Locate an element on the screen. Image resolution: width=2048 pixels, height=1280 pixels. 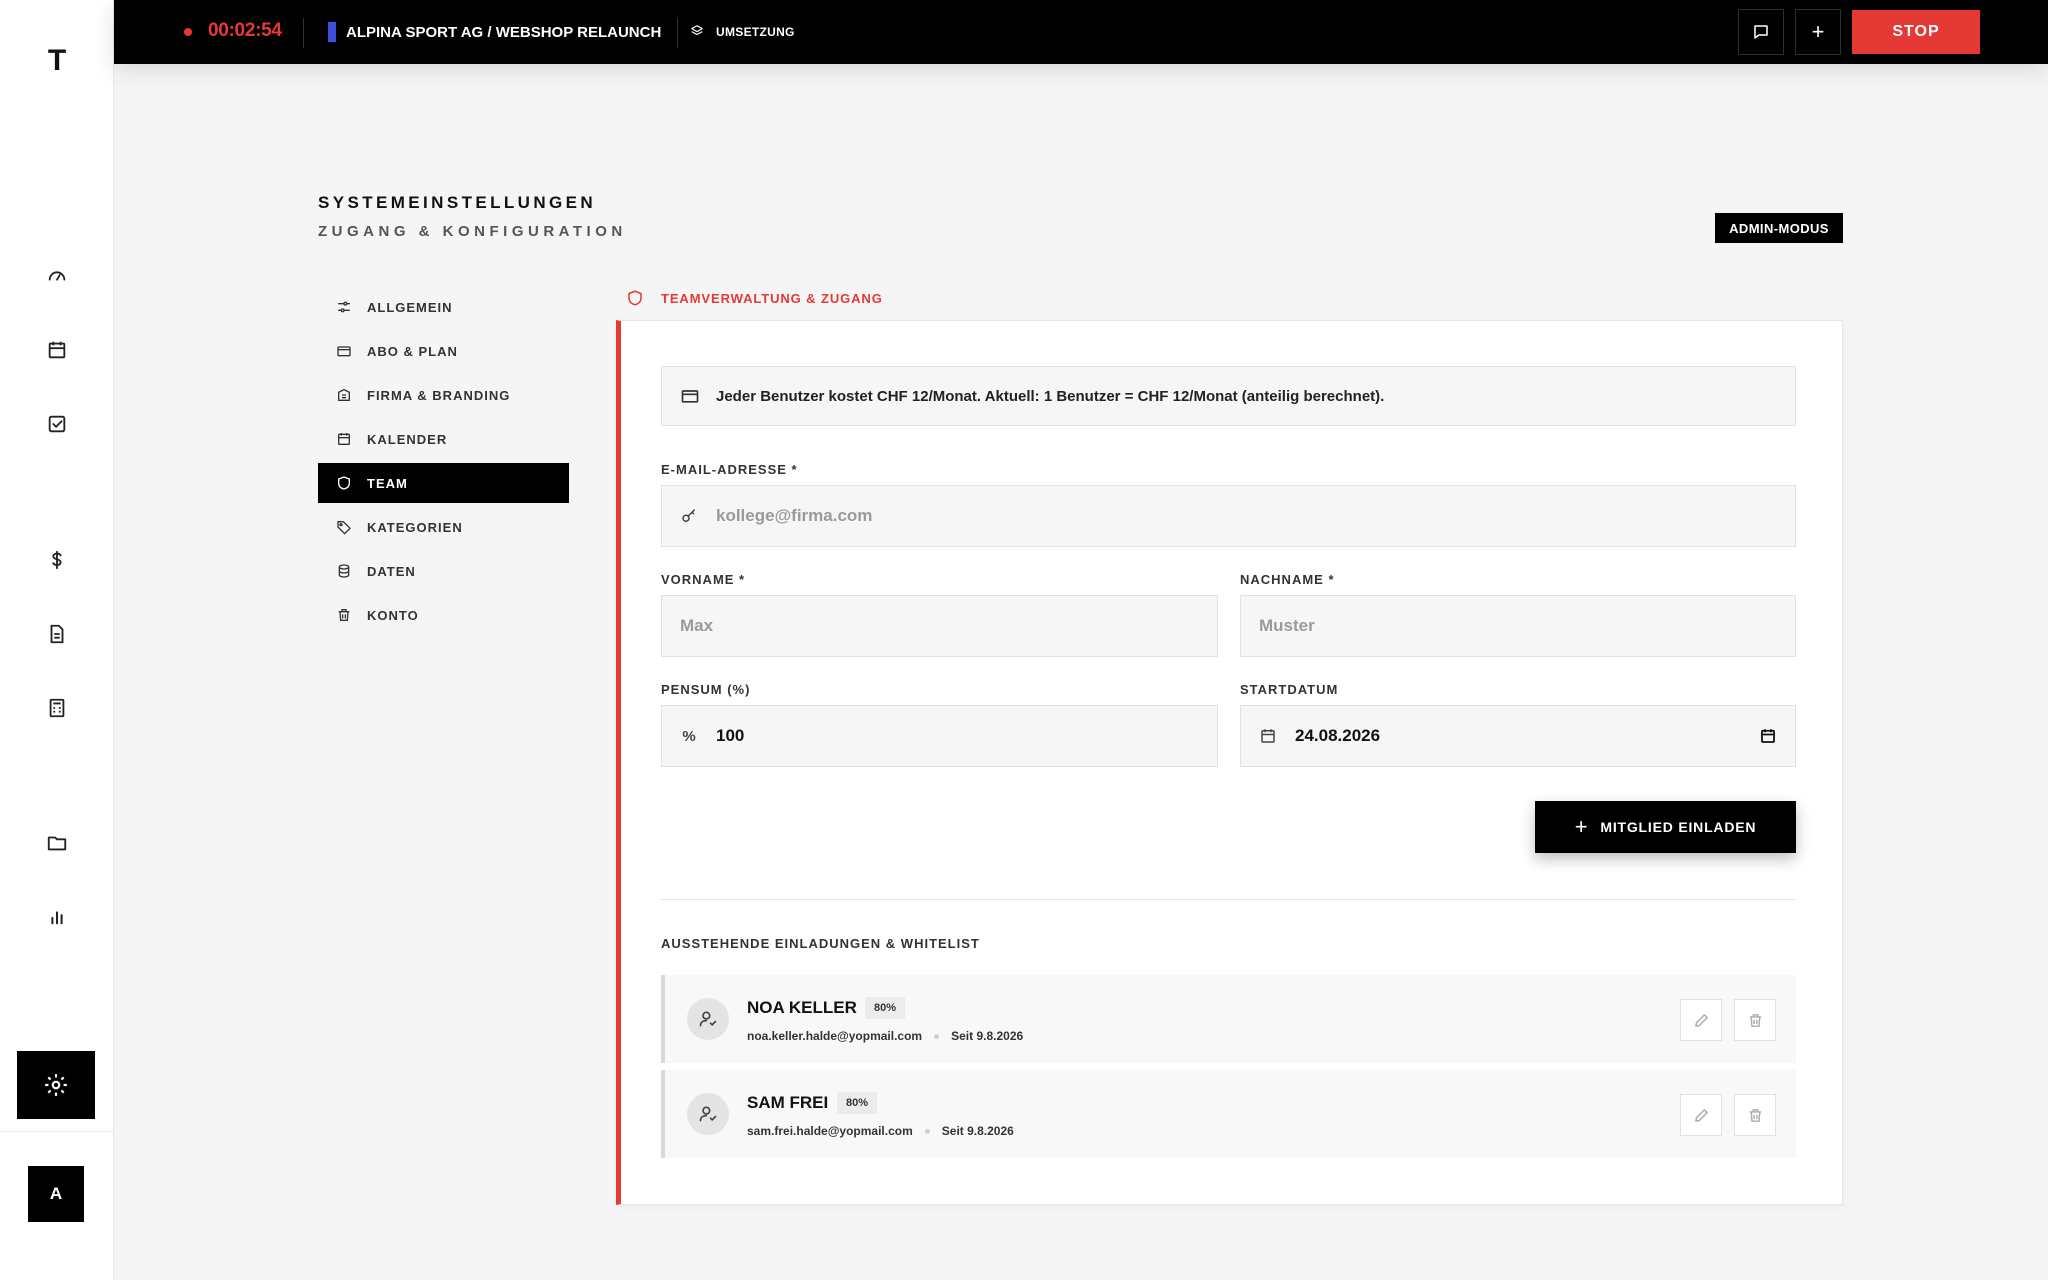
pensum-field-wrapper: % is located at coordinates (939, 736).